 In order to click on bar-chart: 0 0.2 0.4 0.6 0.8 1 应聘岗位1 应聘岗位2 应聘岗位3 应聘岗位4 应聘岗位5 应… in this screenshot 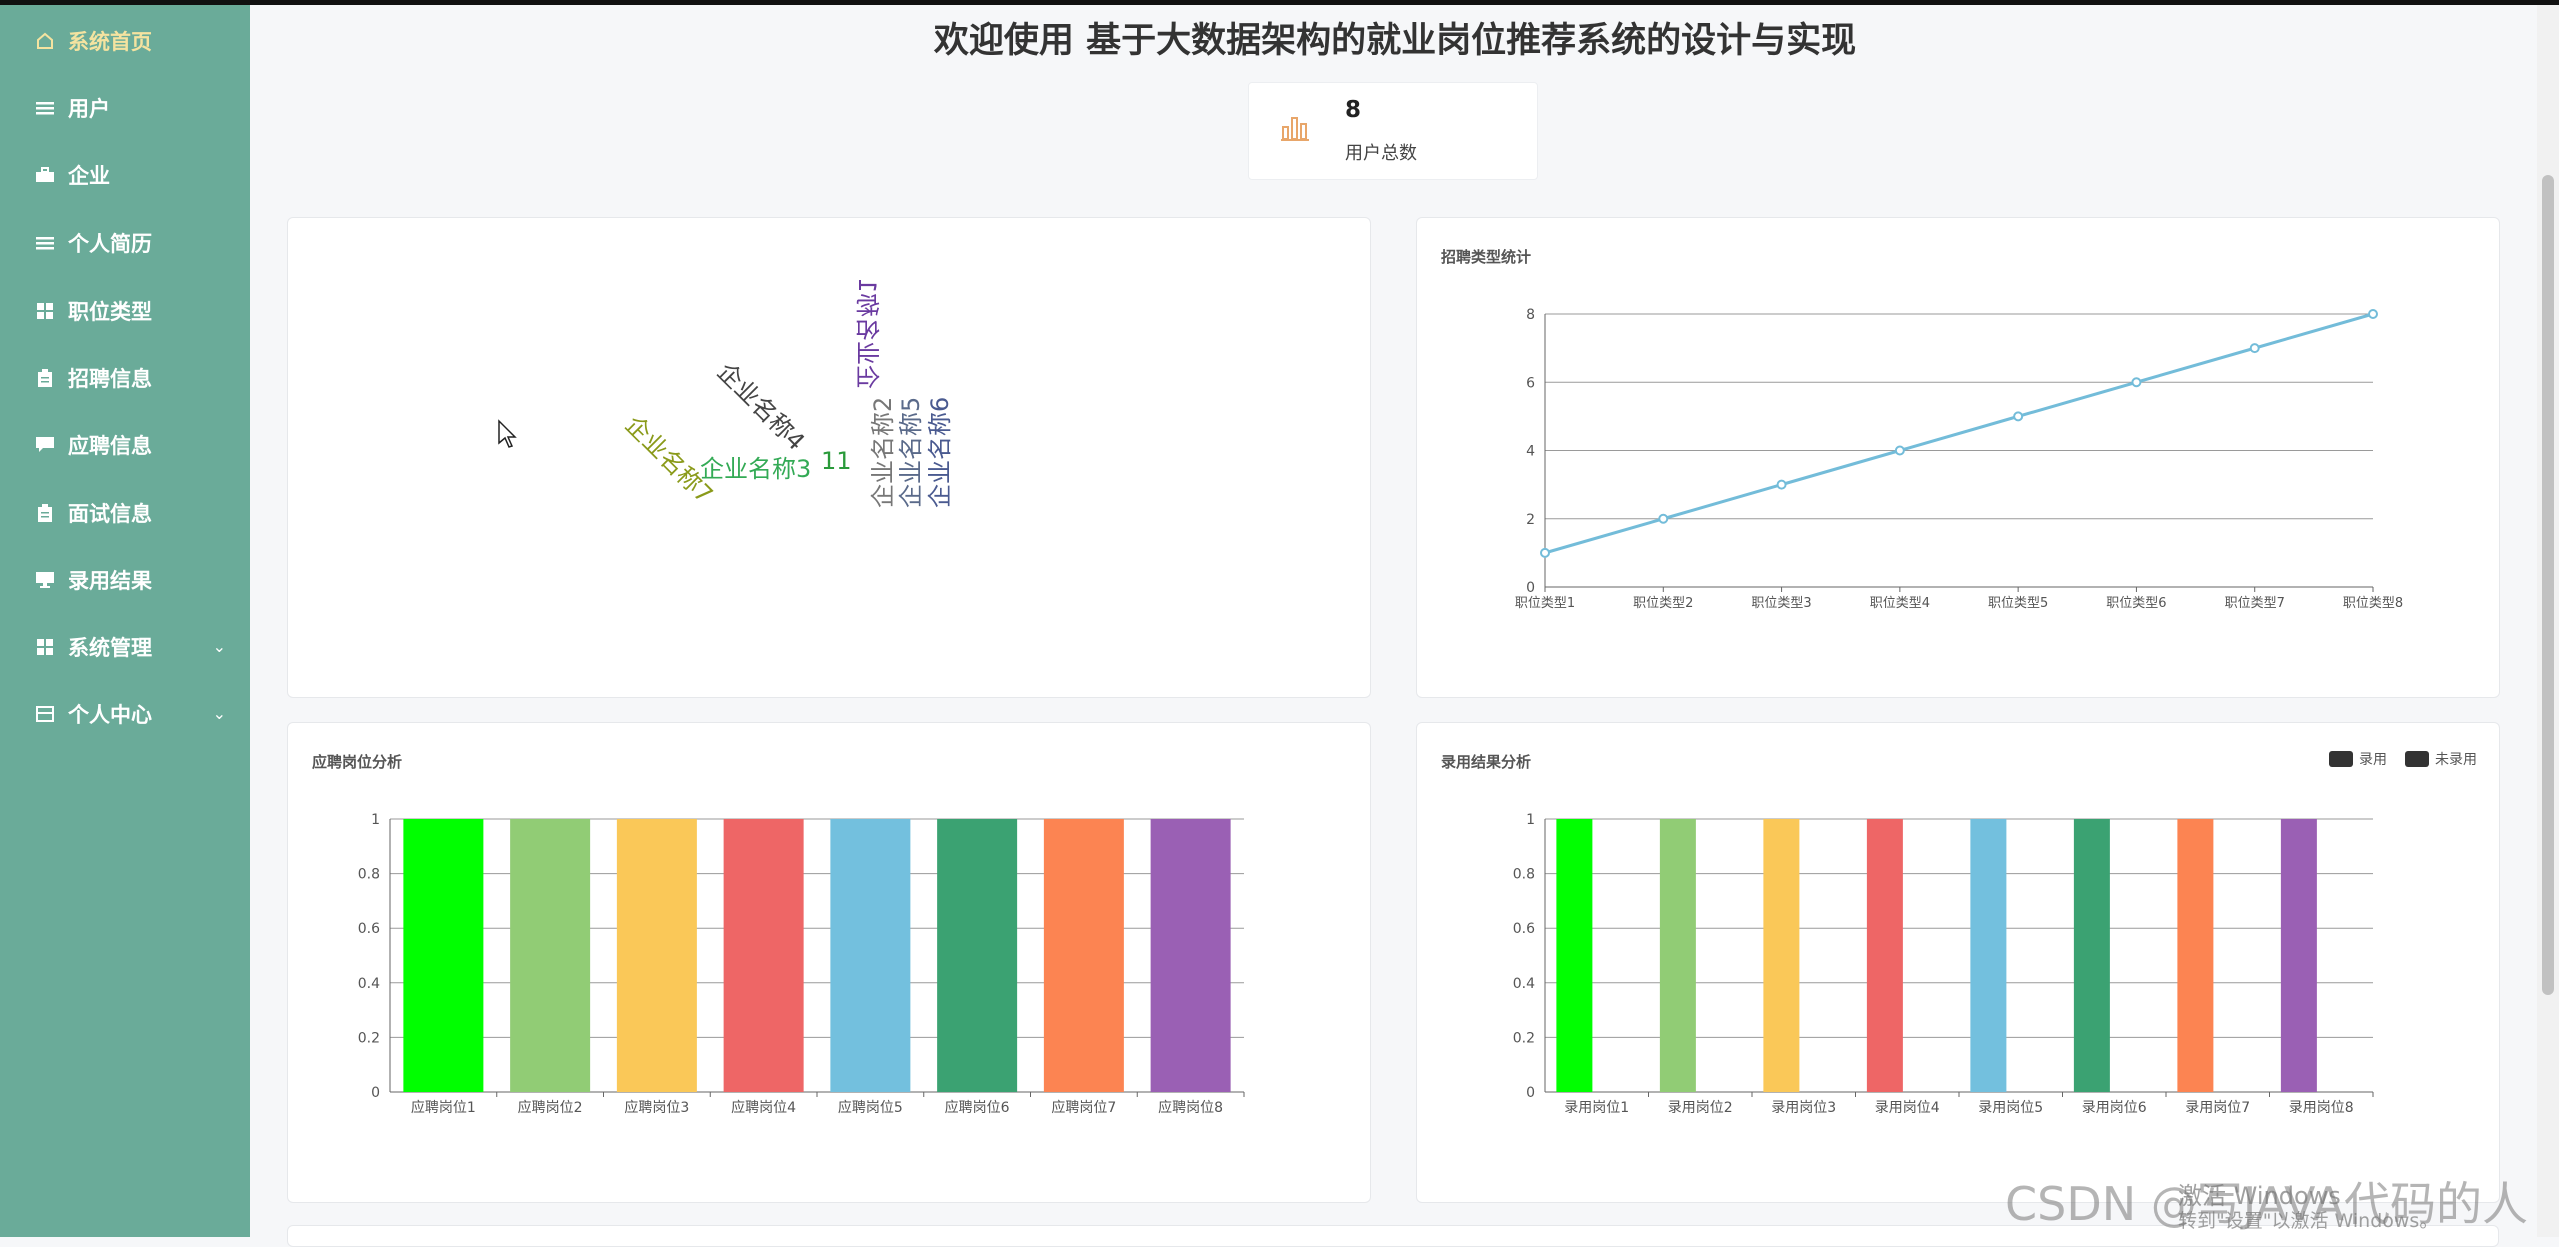, I will do `click(801, 964)`.